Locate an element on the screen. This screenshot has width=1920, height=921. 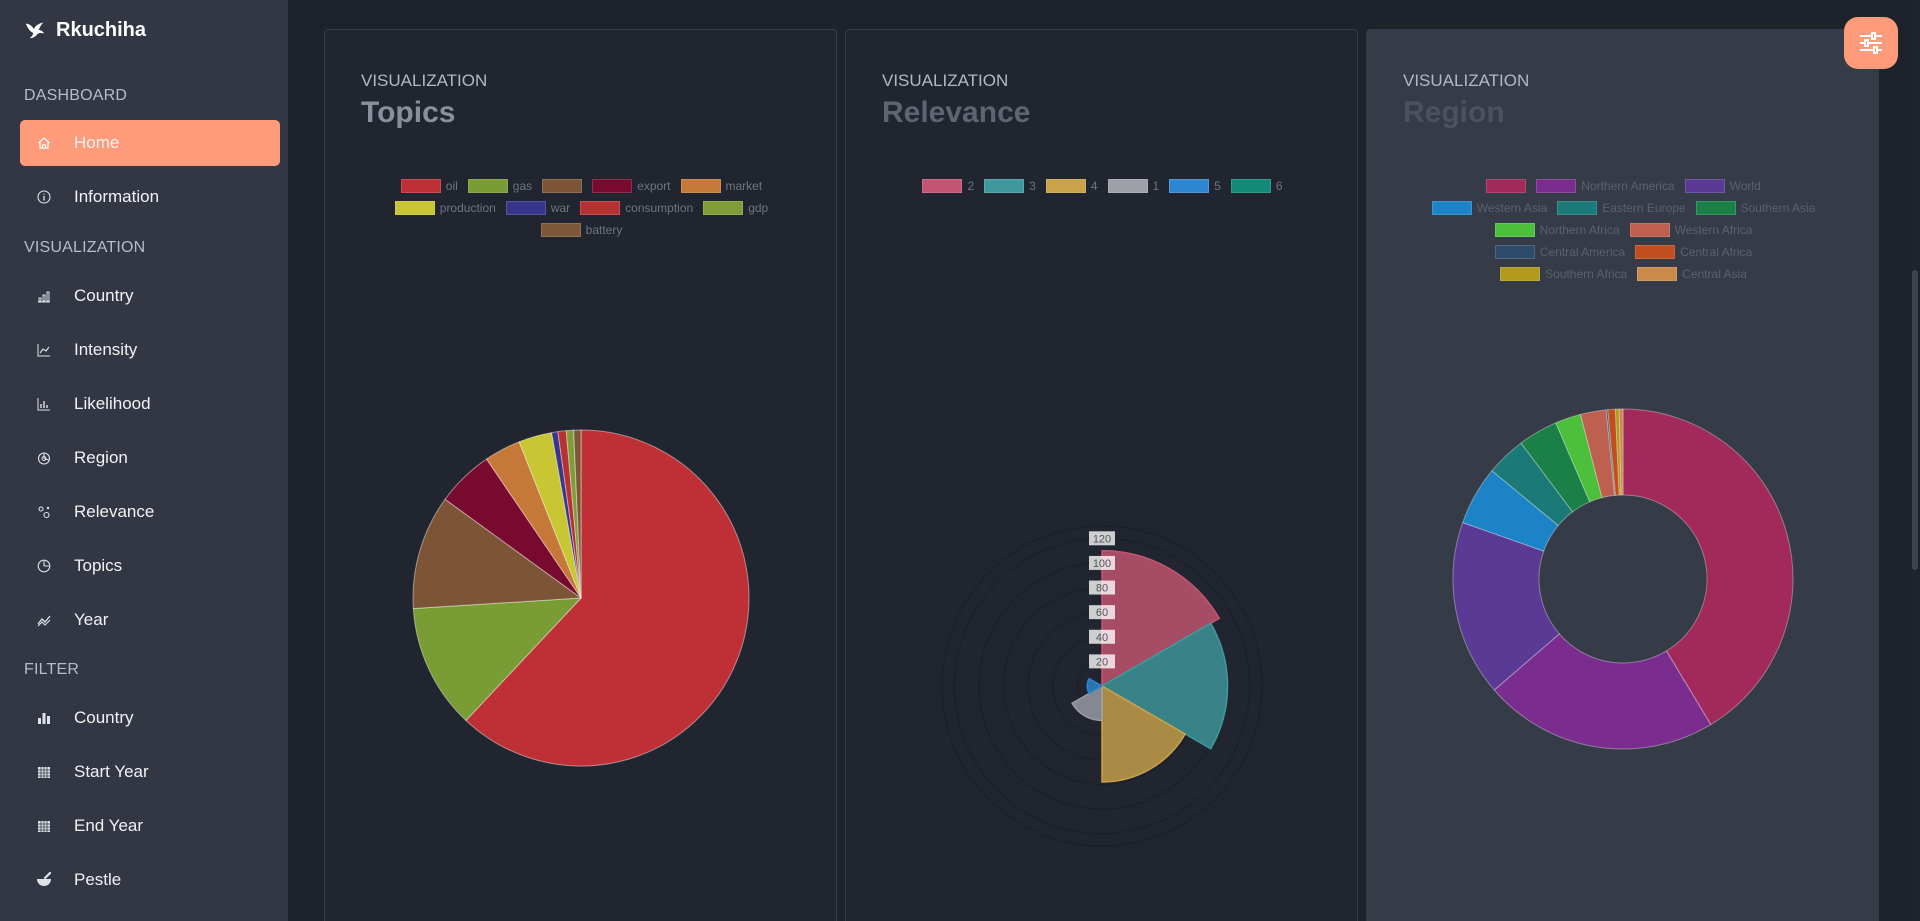
polar-tick-label: 20 is located at coordinates (1102, 661).